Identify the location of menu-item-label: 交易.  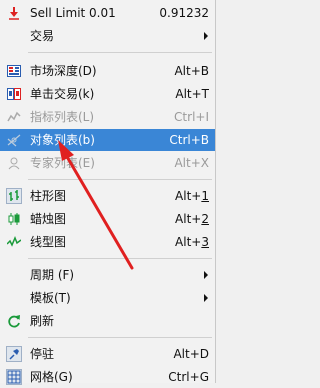
(42, 36).